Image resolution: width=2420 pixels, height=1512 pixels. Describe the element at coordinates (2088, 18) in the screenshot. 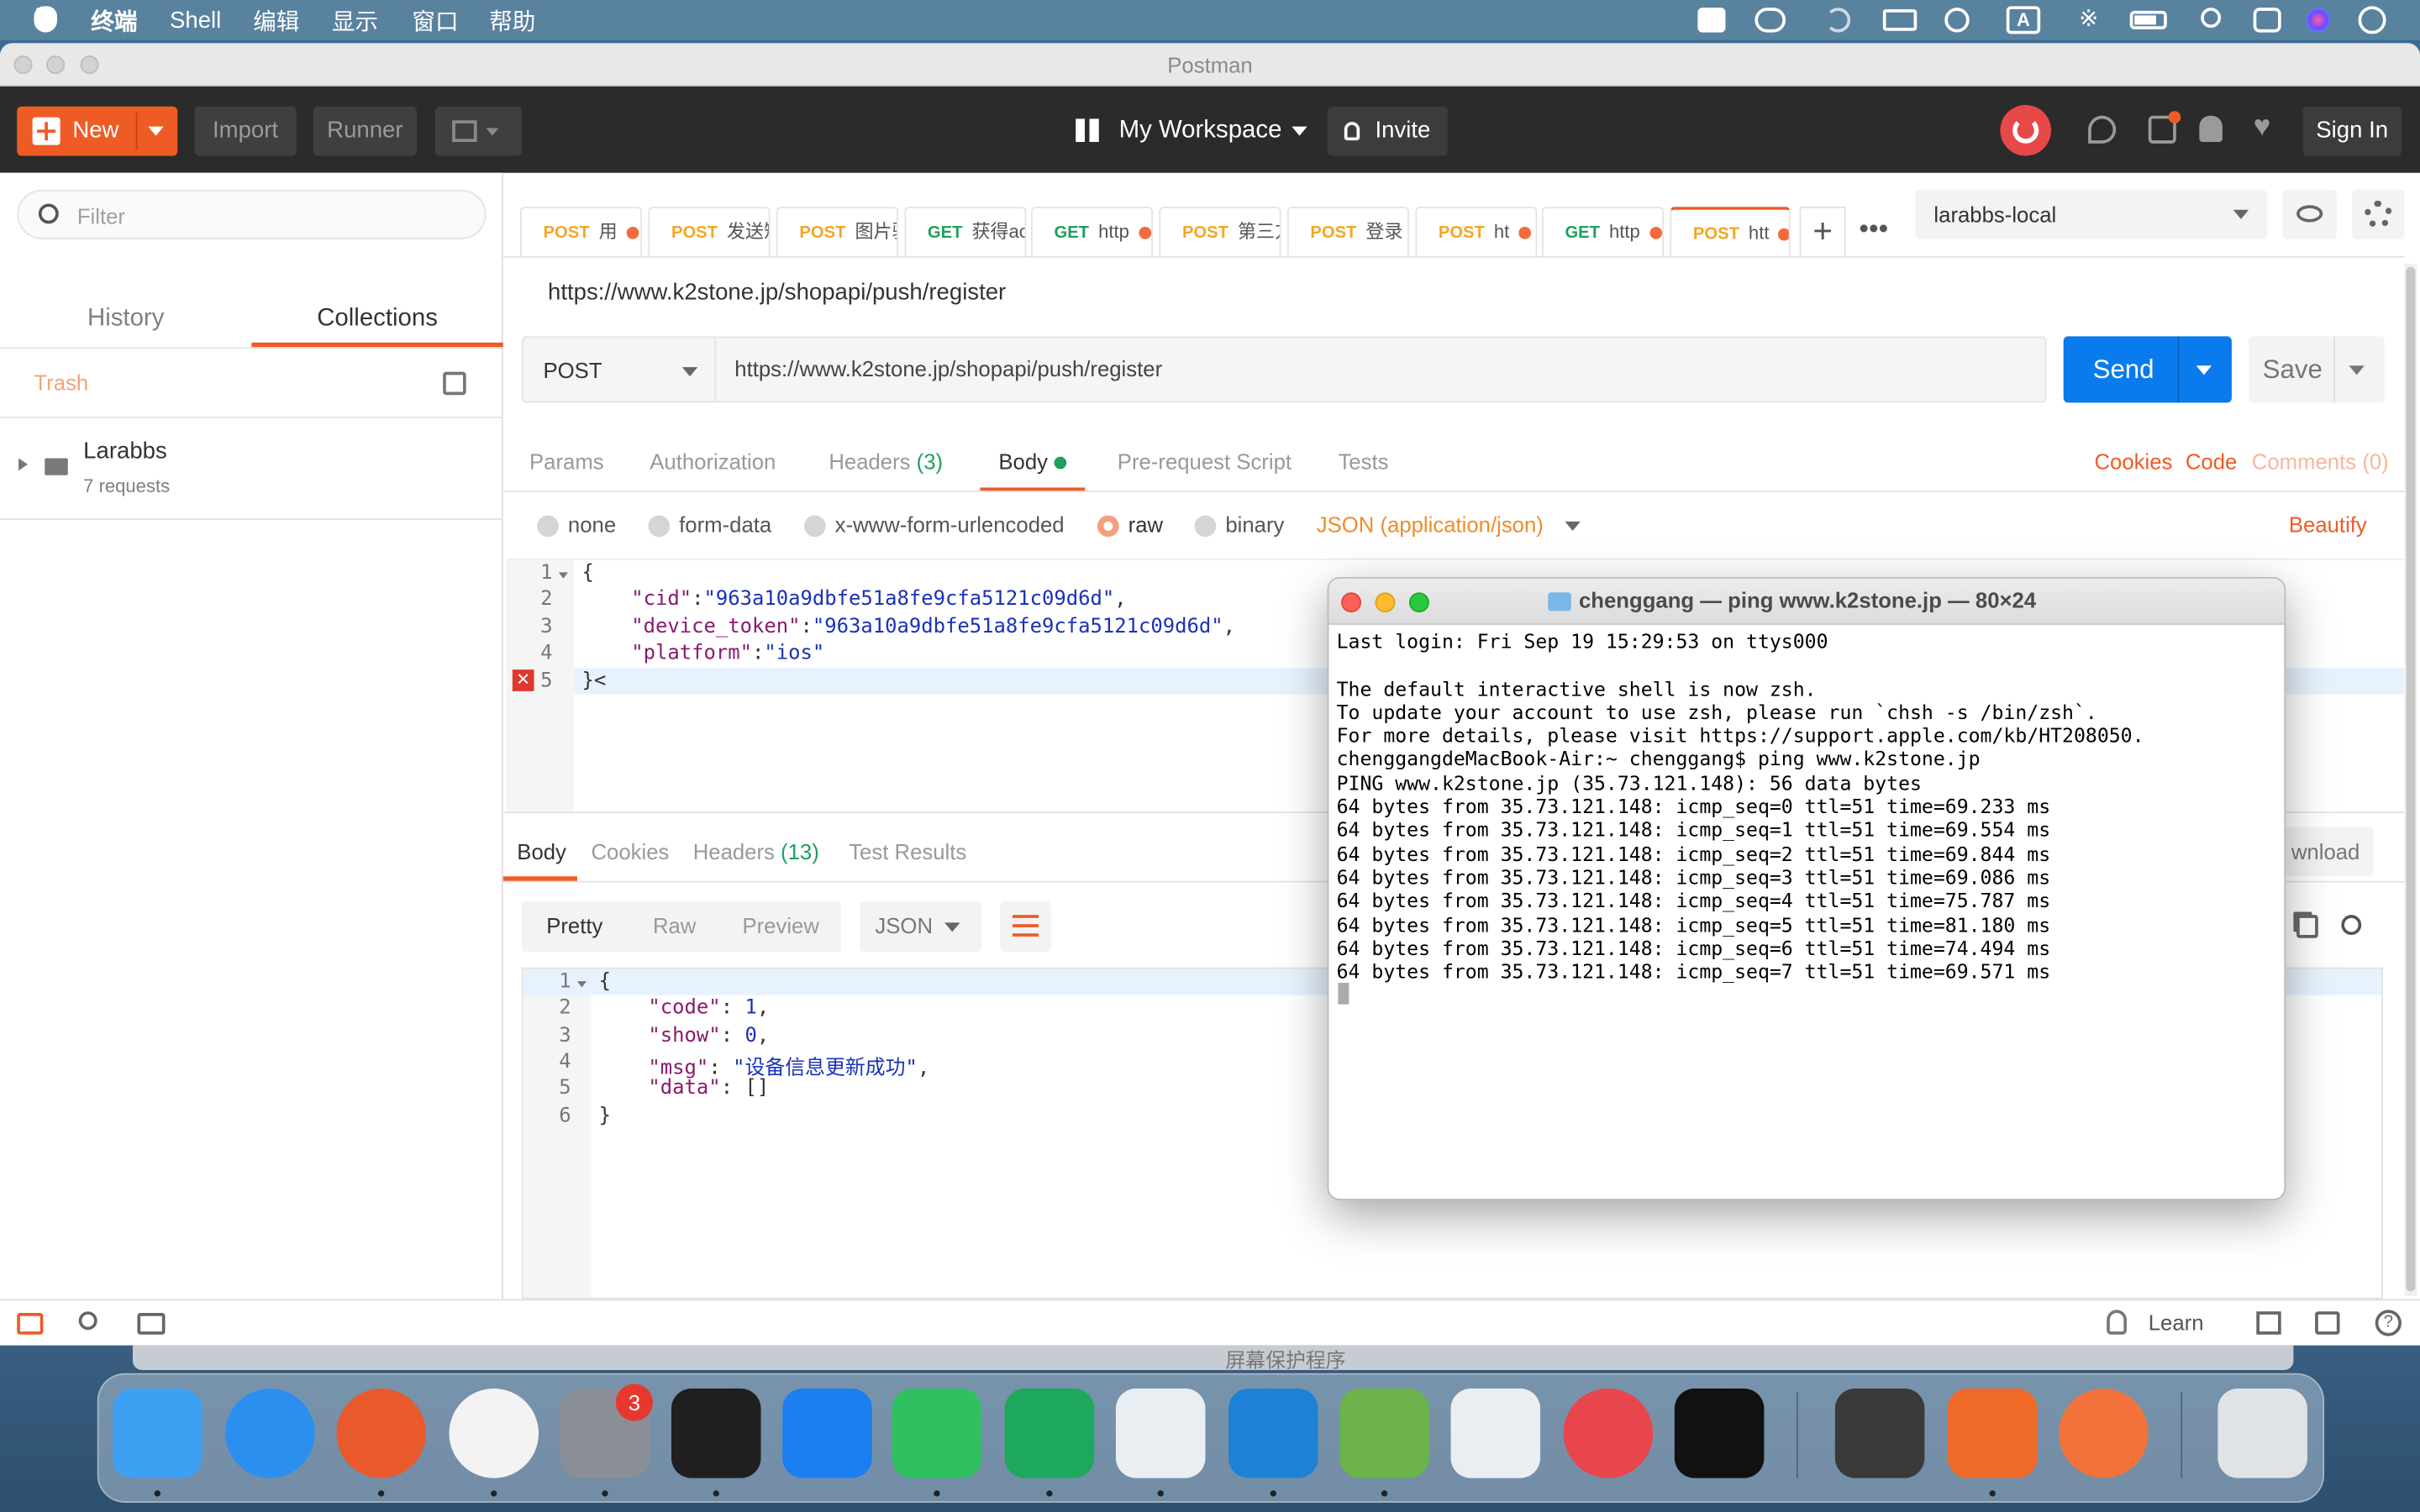

I see `bluetooth-icon: ※` at that location.